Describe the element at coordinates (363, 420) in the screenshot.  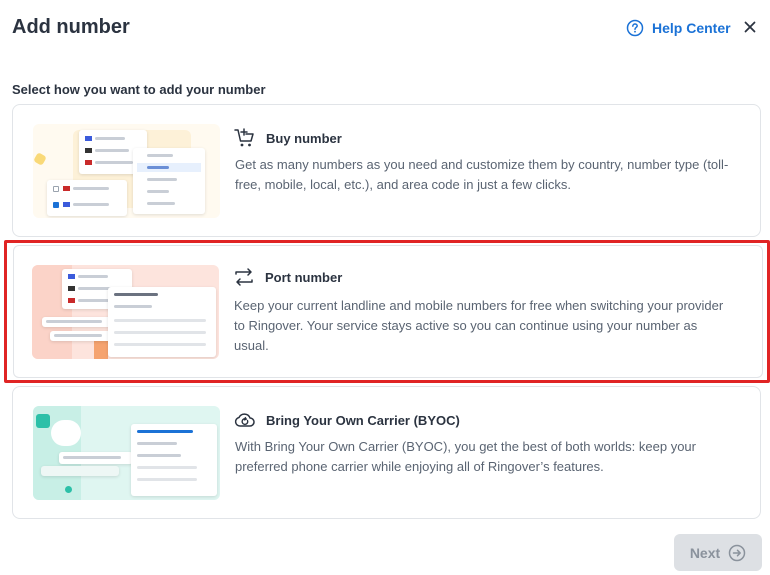
I see `byoc-title: Bring Your Own Carrier (BYOC)` at that location.